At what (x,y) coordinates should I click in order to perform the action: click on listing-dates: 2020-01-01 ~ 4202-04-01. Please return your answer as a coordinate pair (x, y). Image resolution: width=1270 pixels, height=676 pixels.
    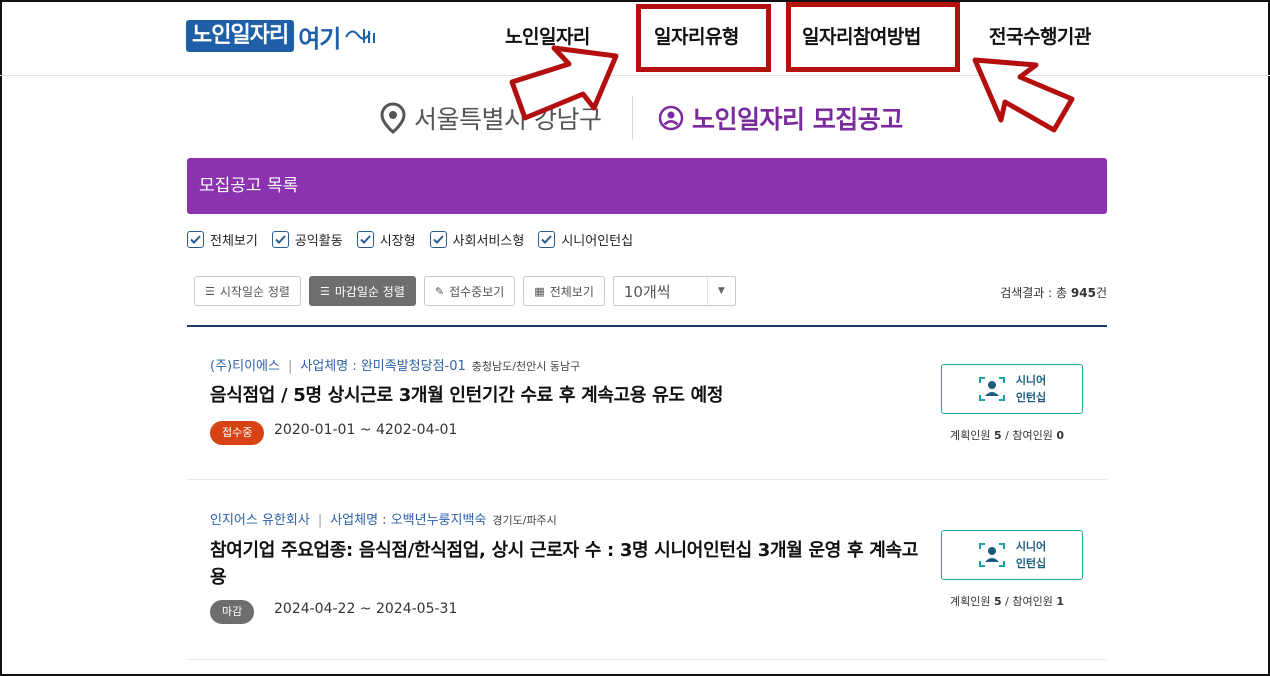
    Looking at the image, I should click on (366, 430).